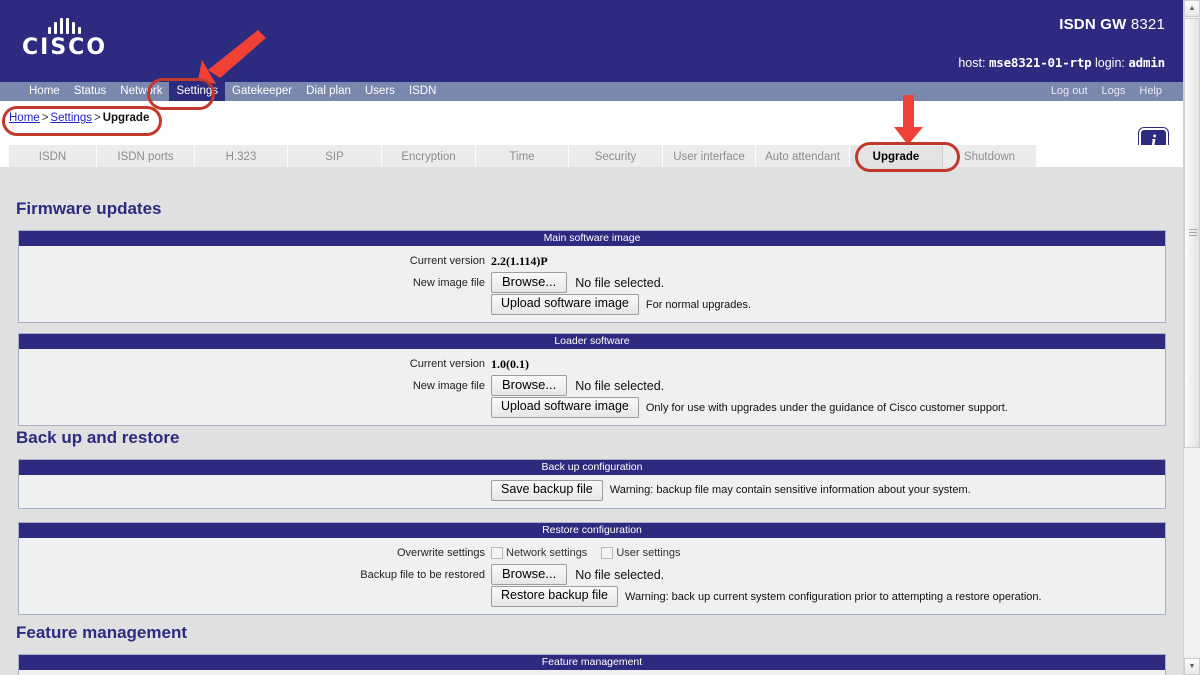 Image resolution: width=1200 pixels, height=675 pixels. Describe the element at coordinates (620, 385) in the screenshot. I see `file-status-loader-image: No file selected.` at that location.